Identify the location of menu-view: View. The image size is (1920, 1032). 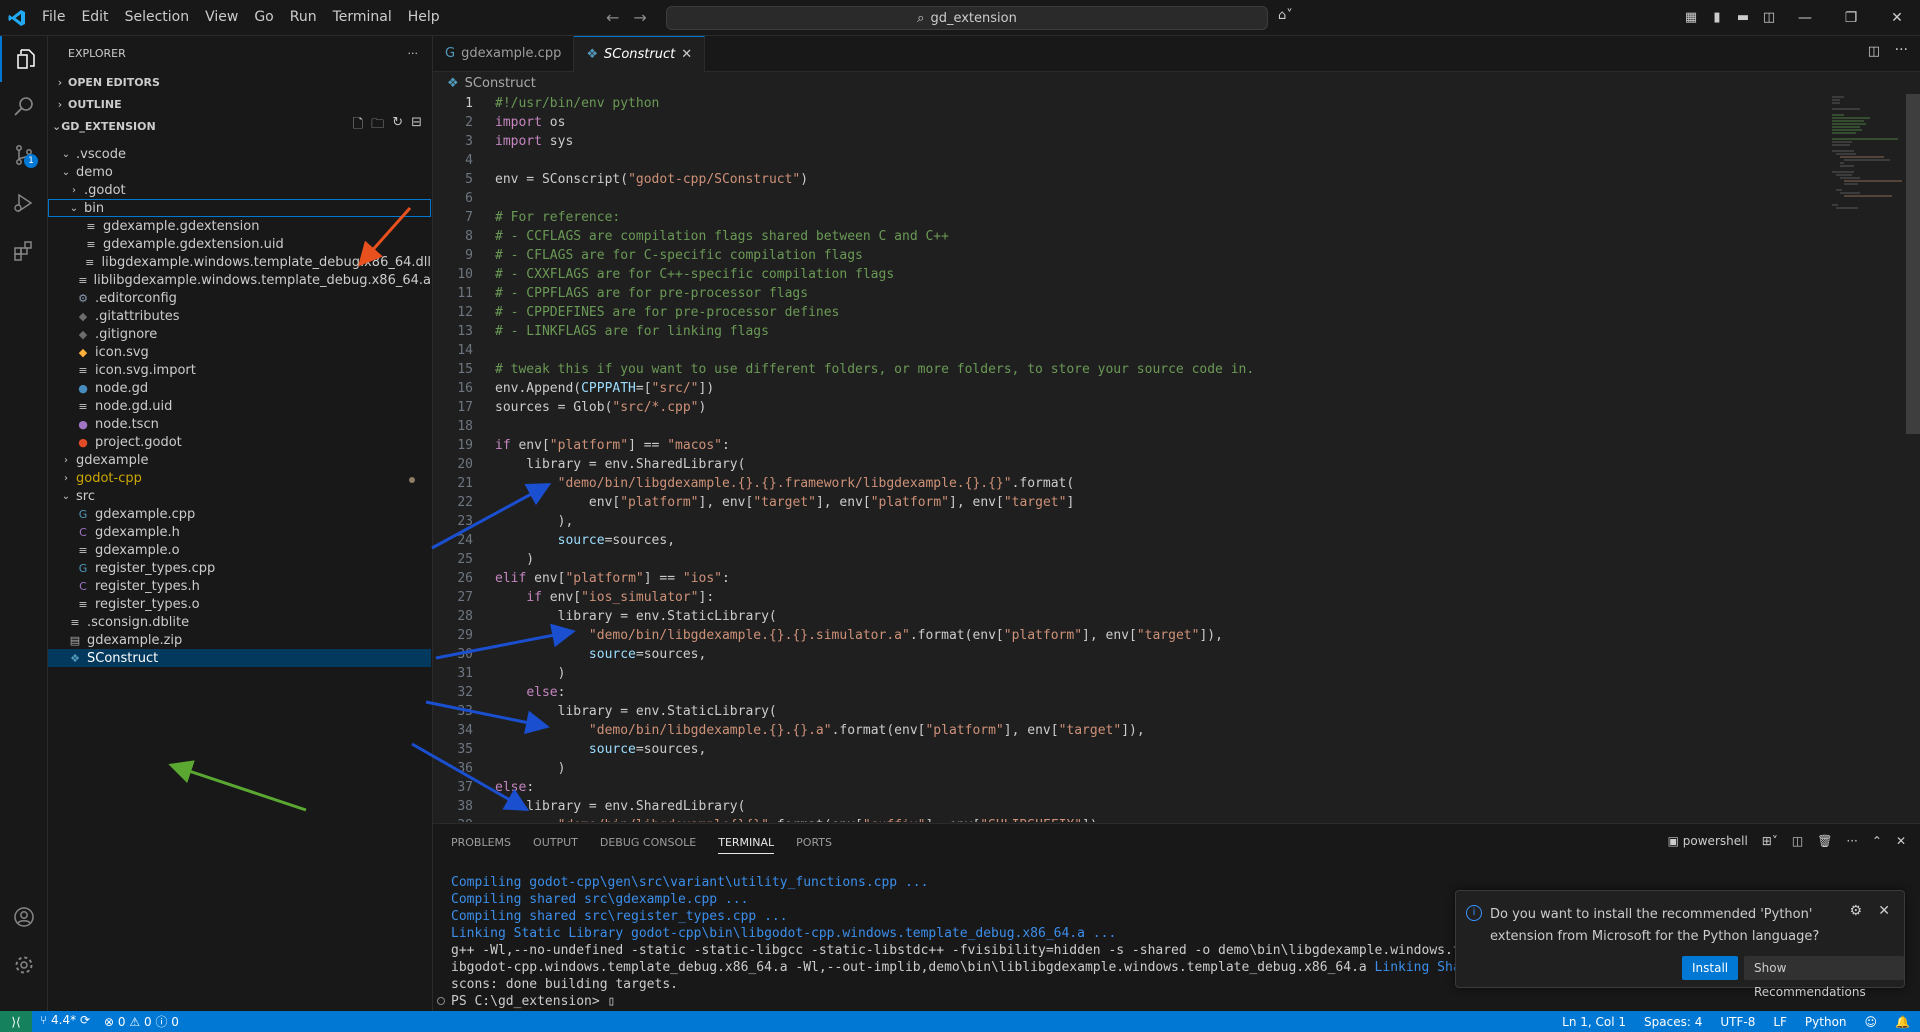
(221, 17).